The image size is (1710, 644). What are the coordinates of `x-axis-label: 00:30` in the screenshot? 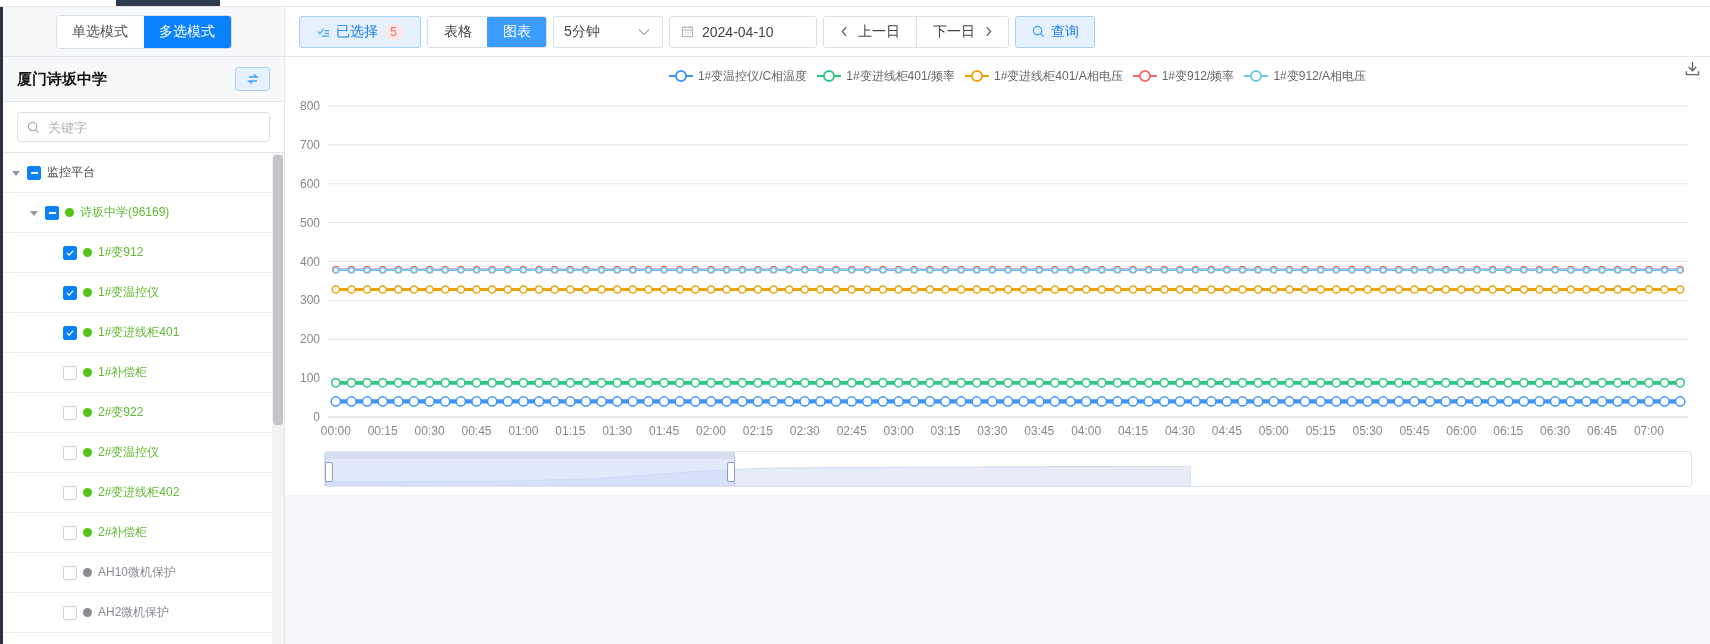 It's located at (429, 431).